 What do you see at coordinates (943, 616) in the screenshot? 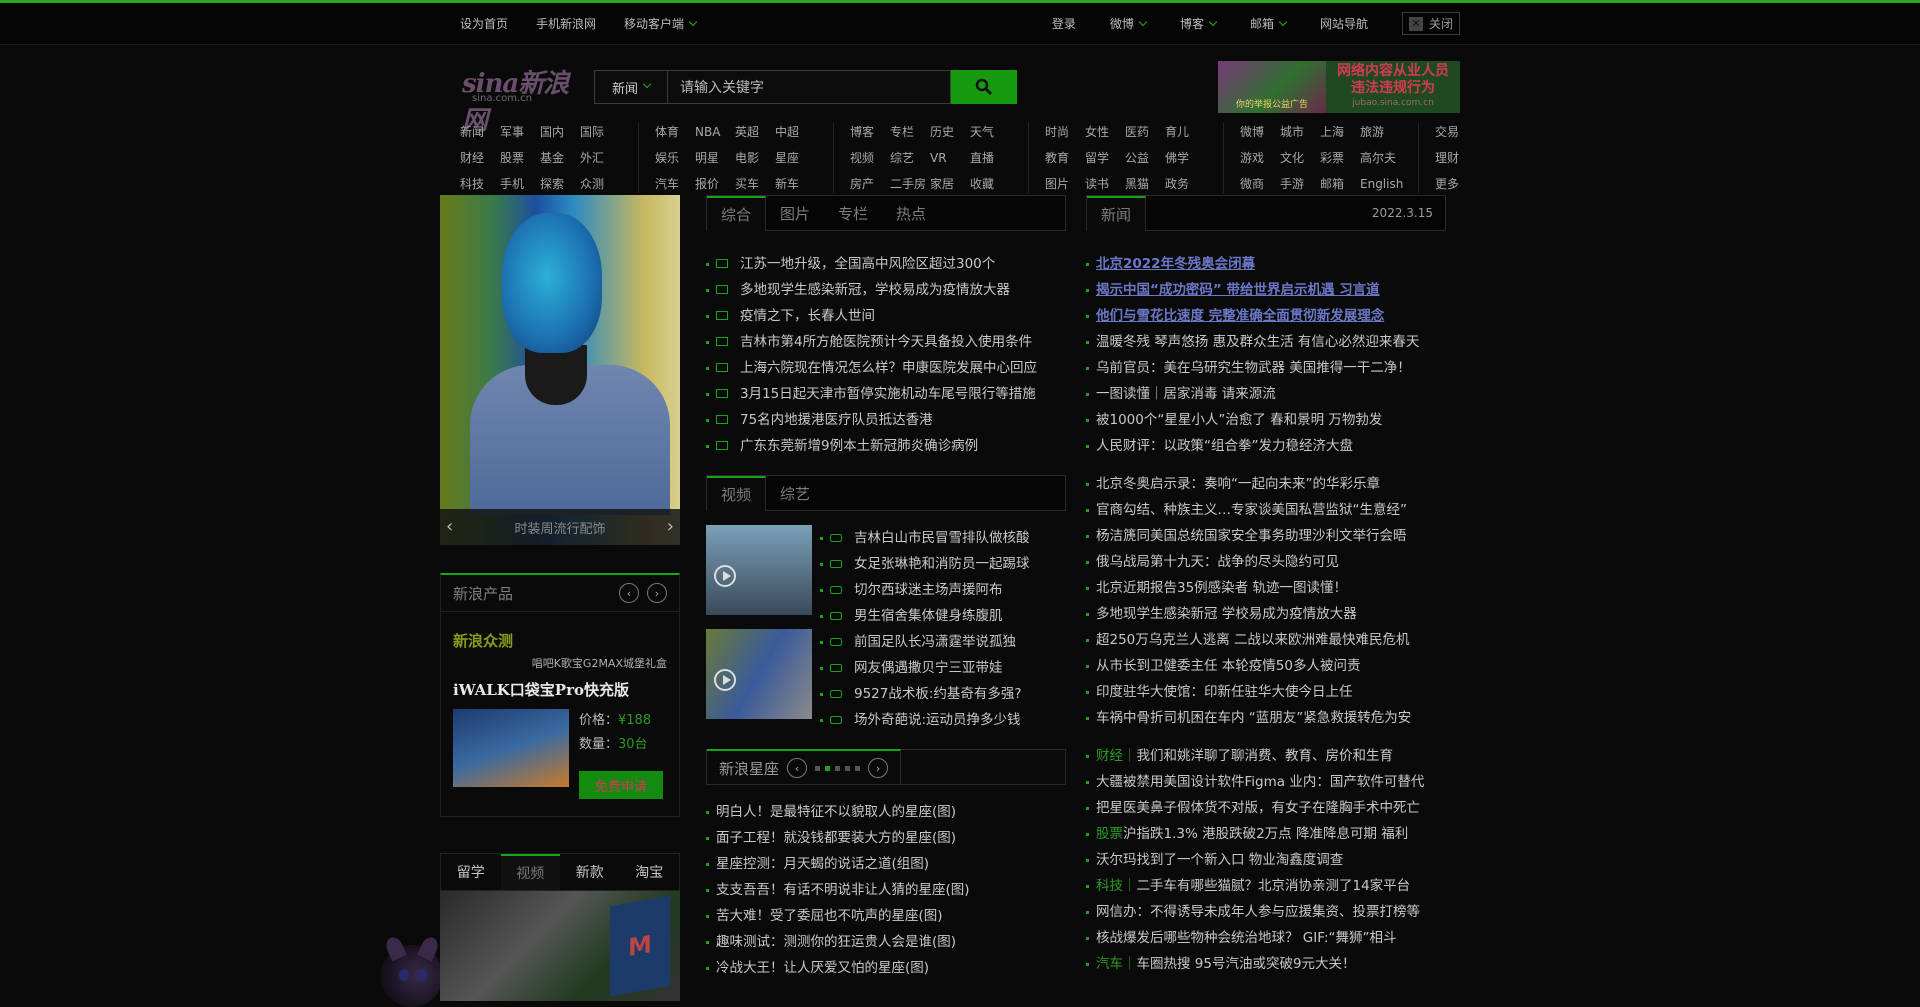
I see `news-item: 男生宿舍集体健身练腹肌` at bounding box center [943, 616].